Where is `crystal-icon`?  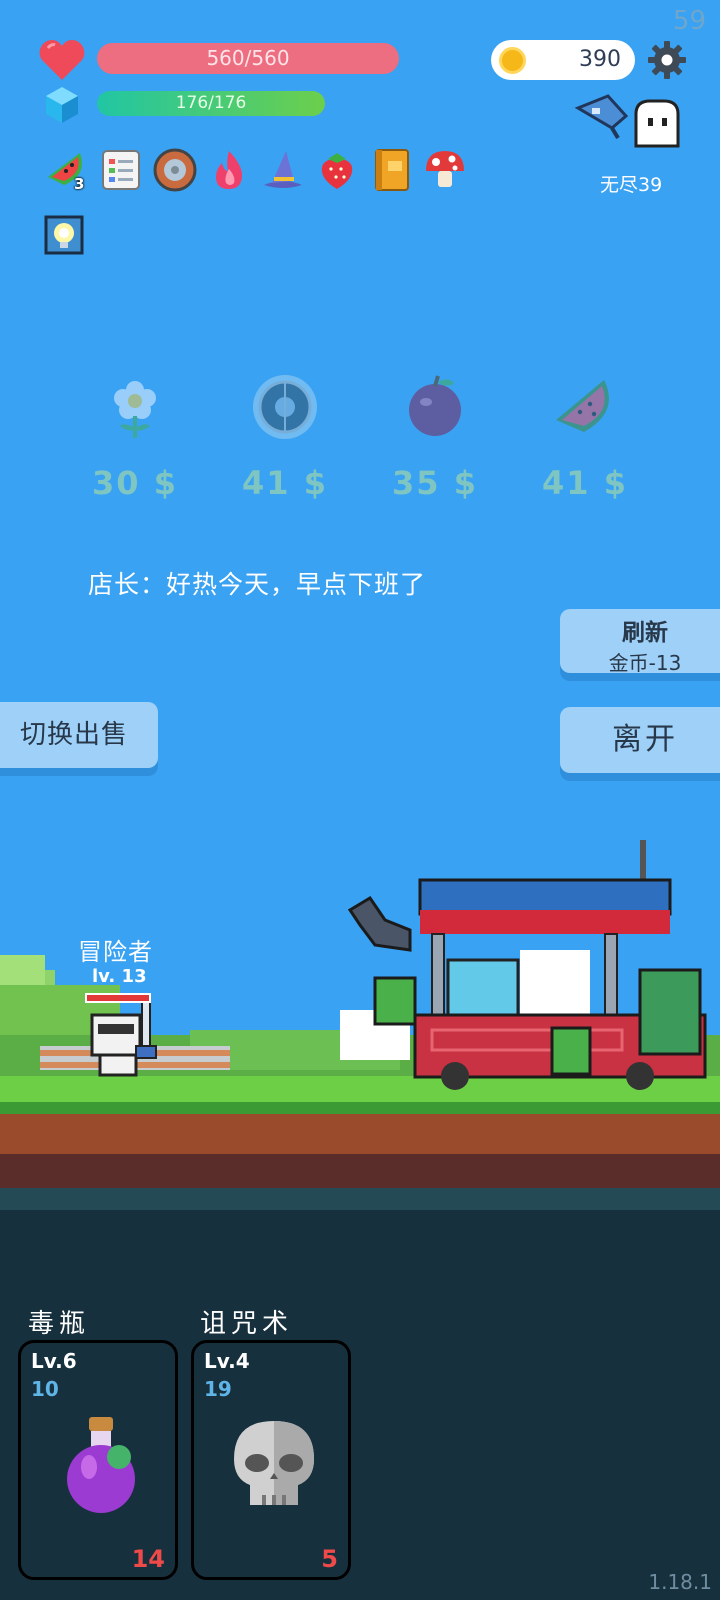
crystal-icon is located at coordinates (62, 105).